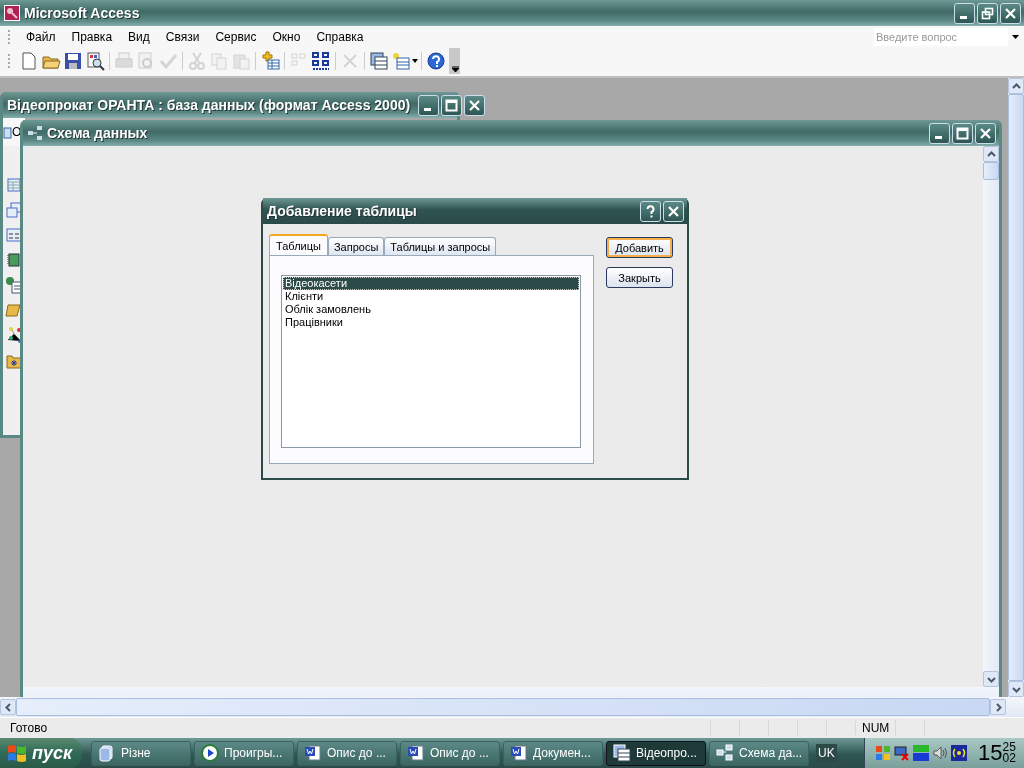  I want to click on relationships-grid-icon, so click(321, 61).